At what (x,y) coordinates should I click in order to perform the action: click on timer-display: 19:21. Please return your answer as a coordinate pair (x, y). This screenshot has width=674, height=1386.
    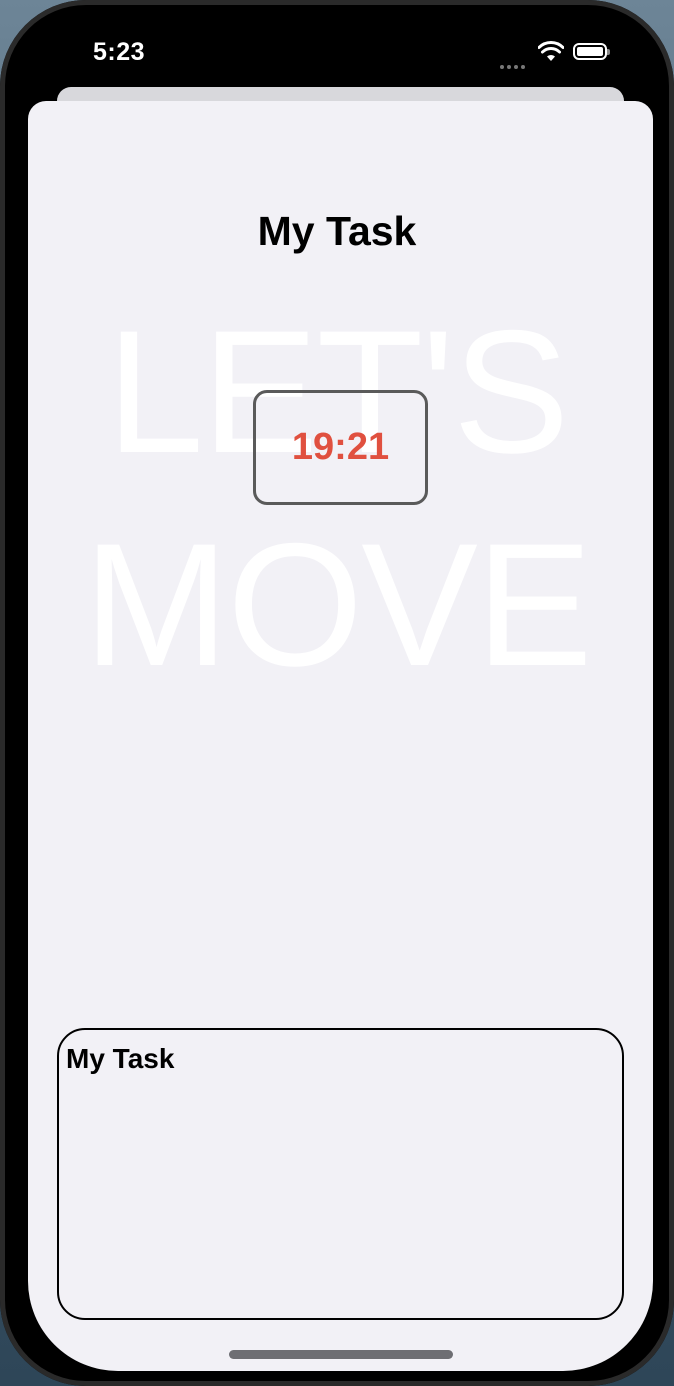
    Looking at the image, I should click on (340, 447).